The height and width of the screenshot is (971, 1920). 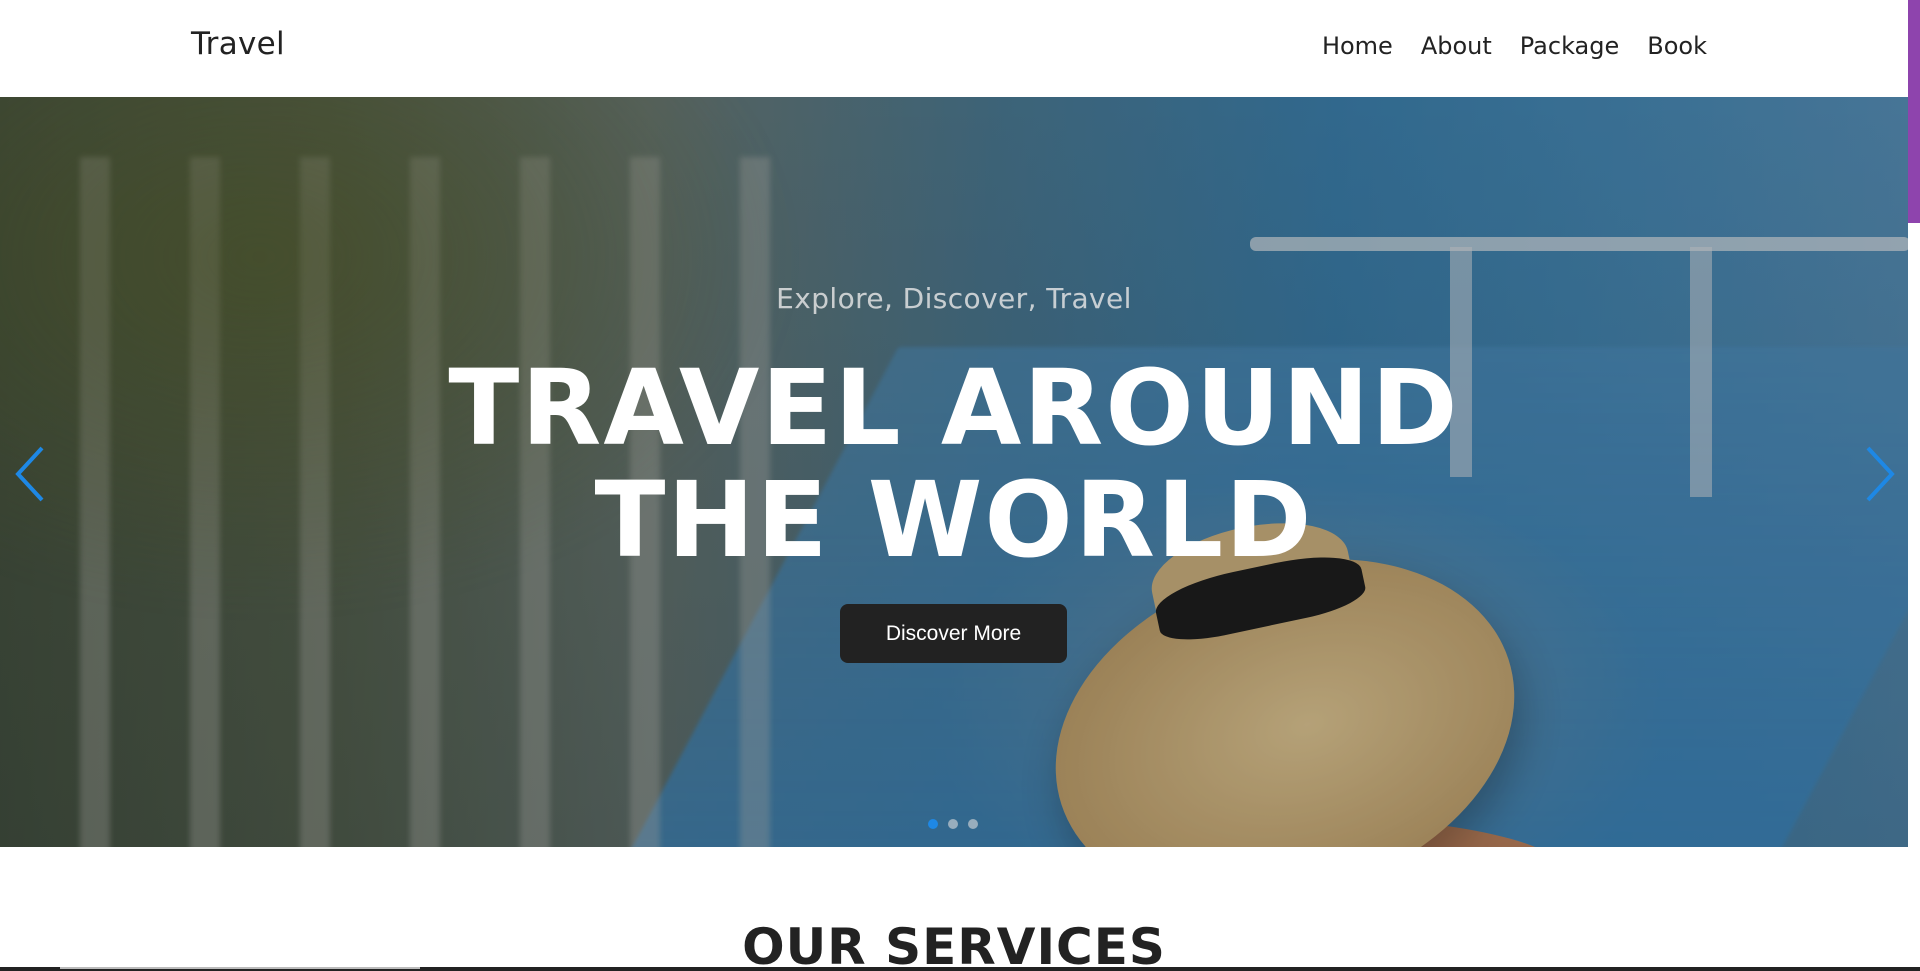 I want to click on carousel-prev-button, so click(x=30, y=474).